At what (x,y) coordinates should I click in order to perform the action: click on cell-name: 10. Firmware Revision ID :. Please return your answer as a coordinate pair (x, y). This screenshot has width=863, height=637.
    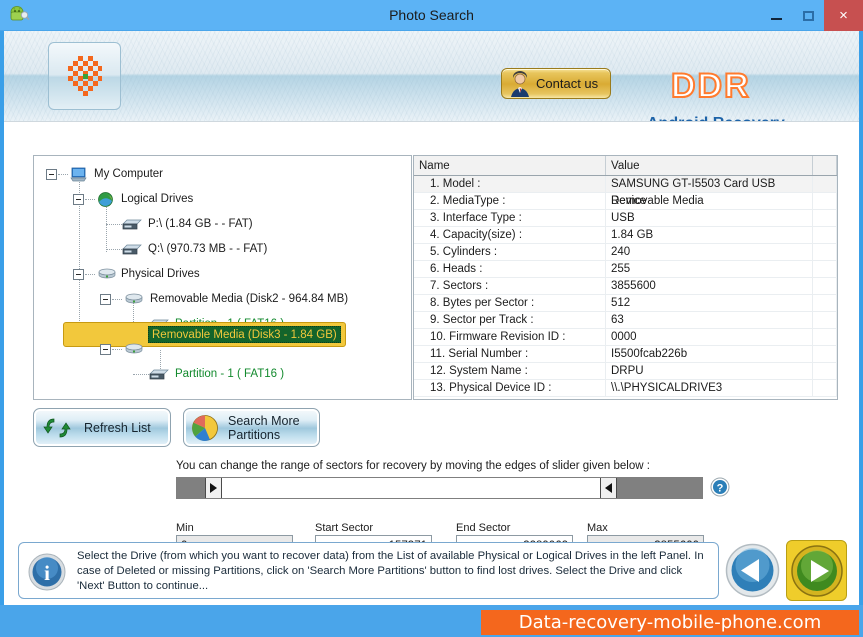
    Looking at the image, I should click on (510, 337).